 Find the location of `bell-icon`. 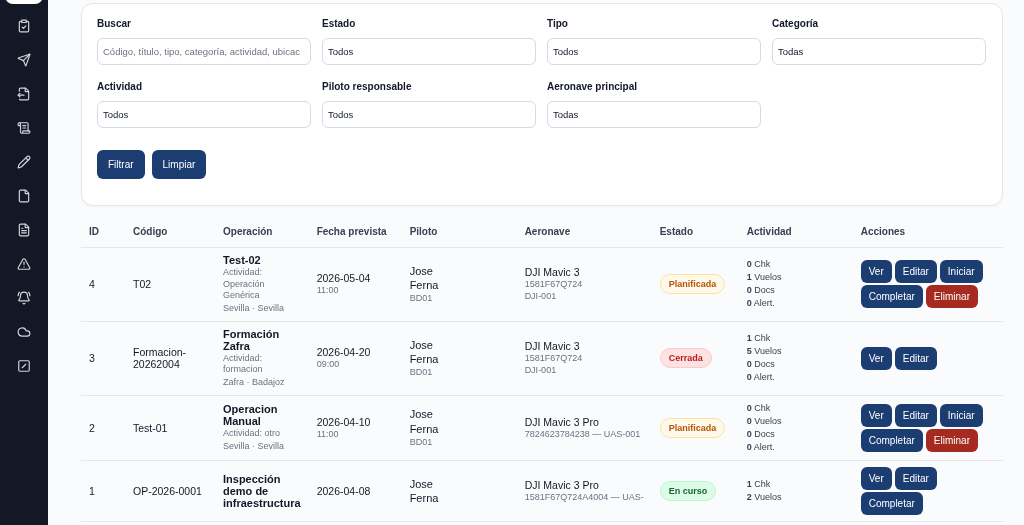

bell-icon is located at coordinates (24, 298).